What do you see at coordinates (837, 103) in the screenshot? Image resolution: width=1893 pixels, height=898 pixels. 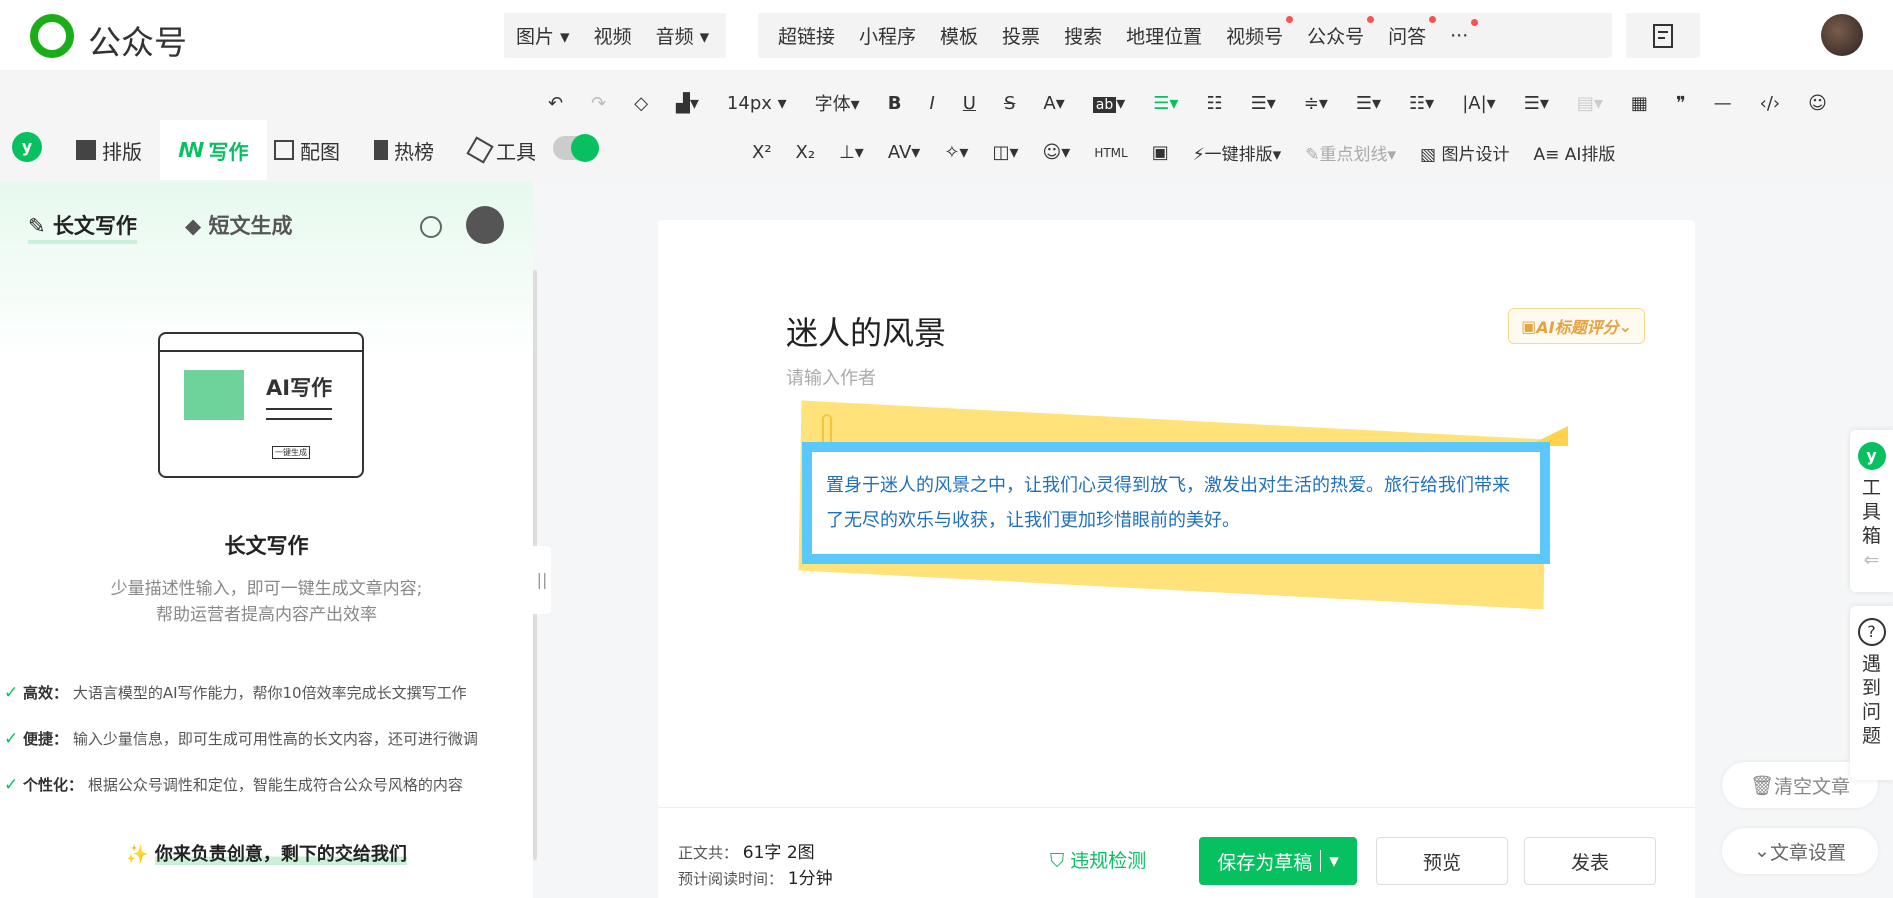 I see `font-family-select: 字体▾` at bounding box center [837, 103].